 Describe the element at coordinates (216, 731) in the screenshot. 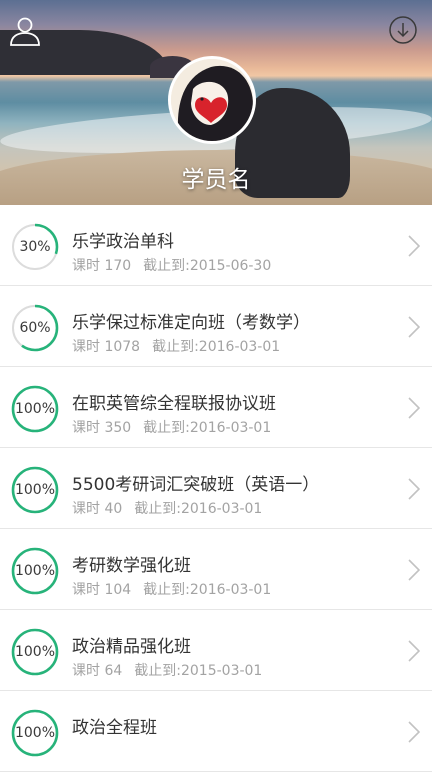

I see `course-item: 100% 政治全程班` at that location.